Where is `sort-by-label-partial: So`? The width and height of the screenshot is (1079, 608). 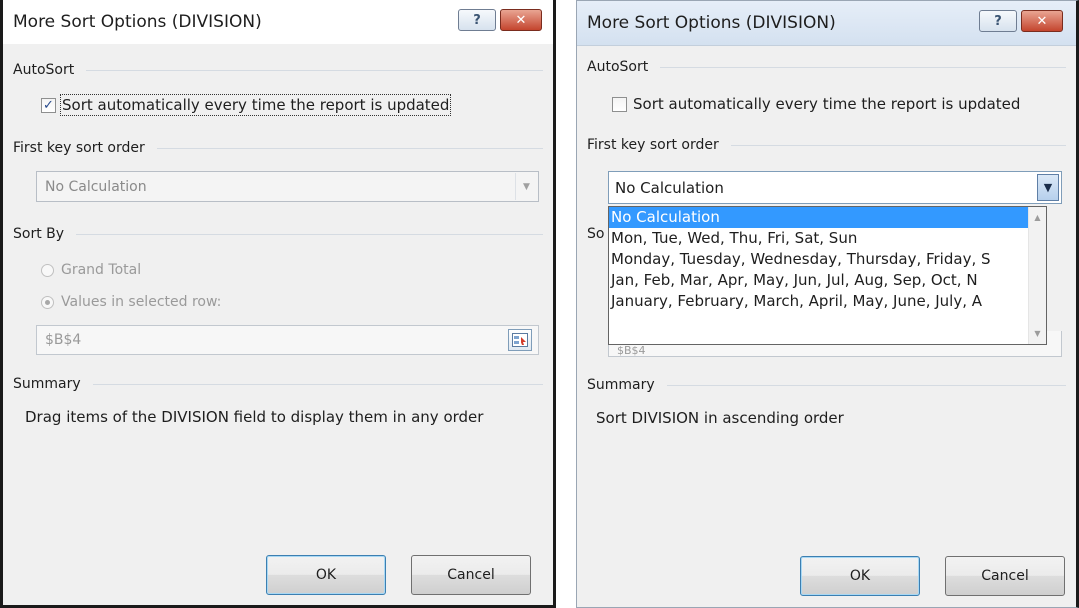
sort-by-label-partial: So is located at coordinates (596, 234).